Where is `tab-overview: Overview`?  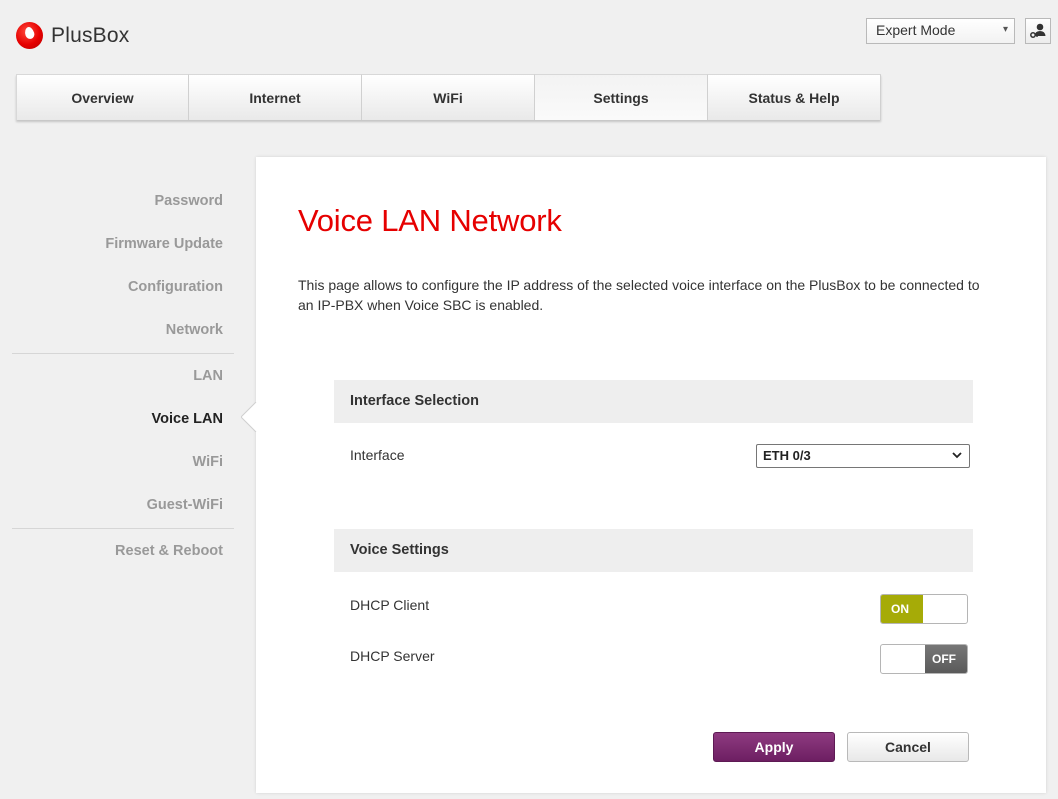 tab-overview: Overview is located at coordinates (102, 97).